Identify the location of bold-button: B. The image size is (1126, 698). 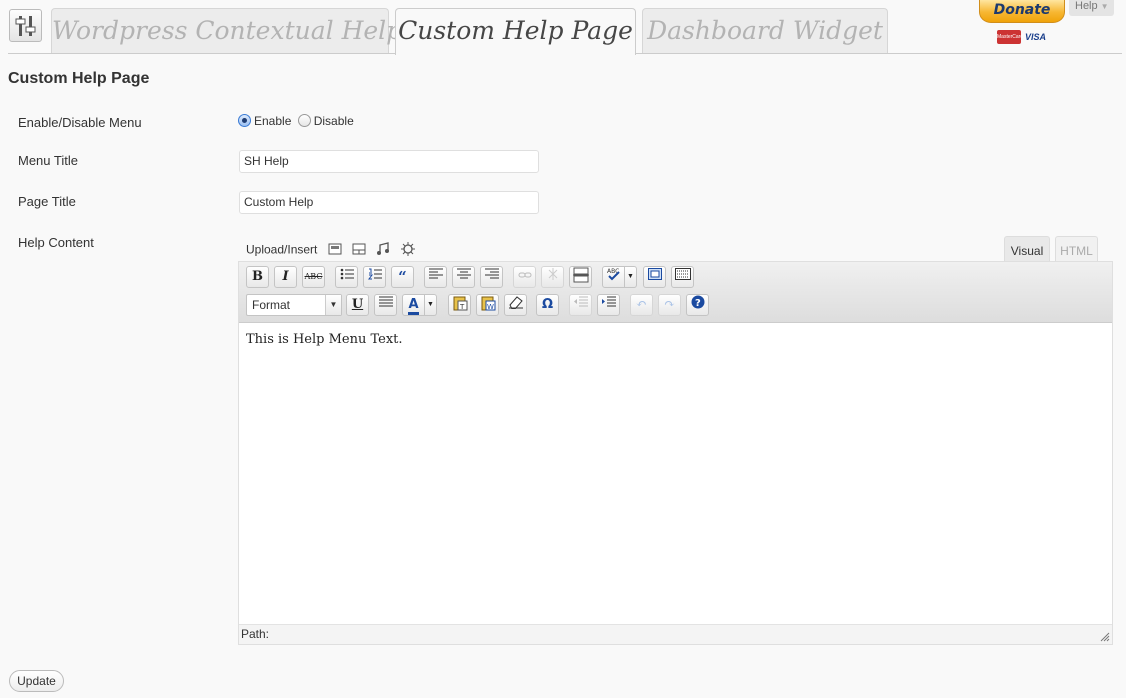
(257, 277).